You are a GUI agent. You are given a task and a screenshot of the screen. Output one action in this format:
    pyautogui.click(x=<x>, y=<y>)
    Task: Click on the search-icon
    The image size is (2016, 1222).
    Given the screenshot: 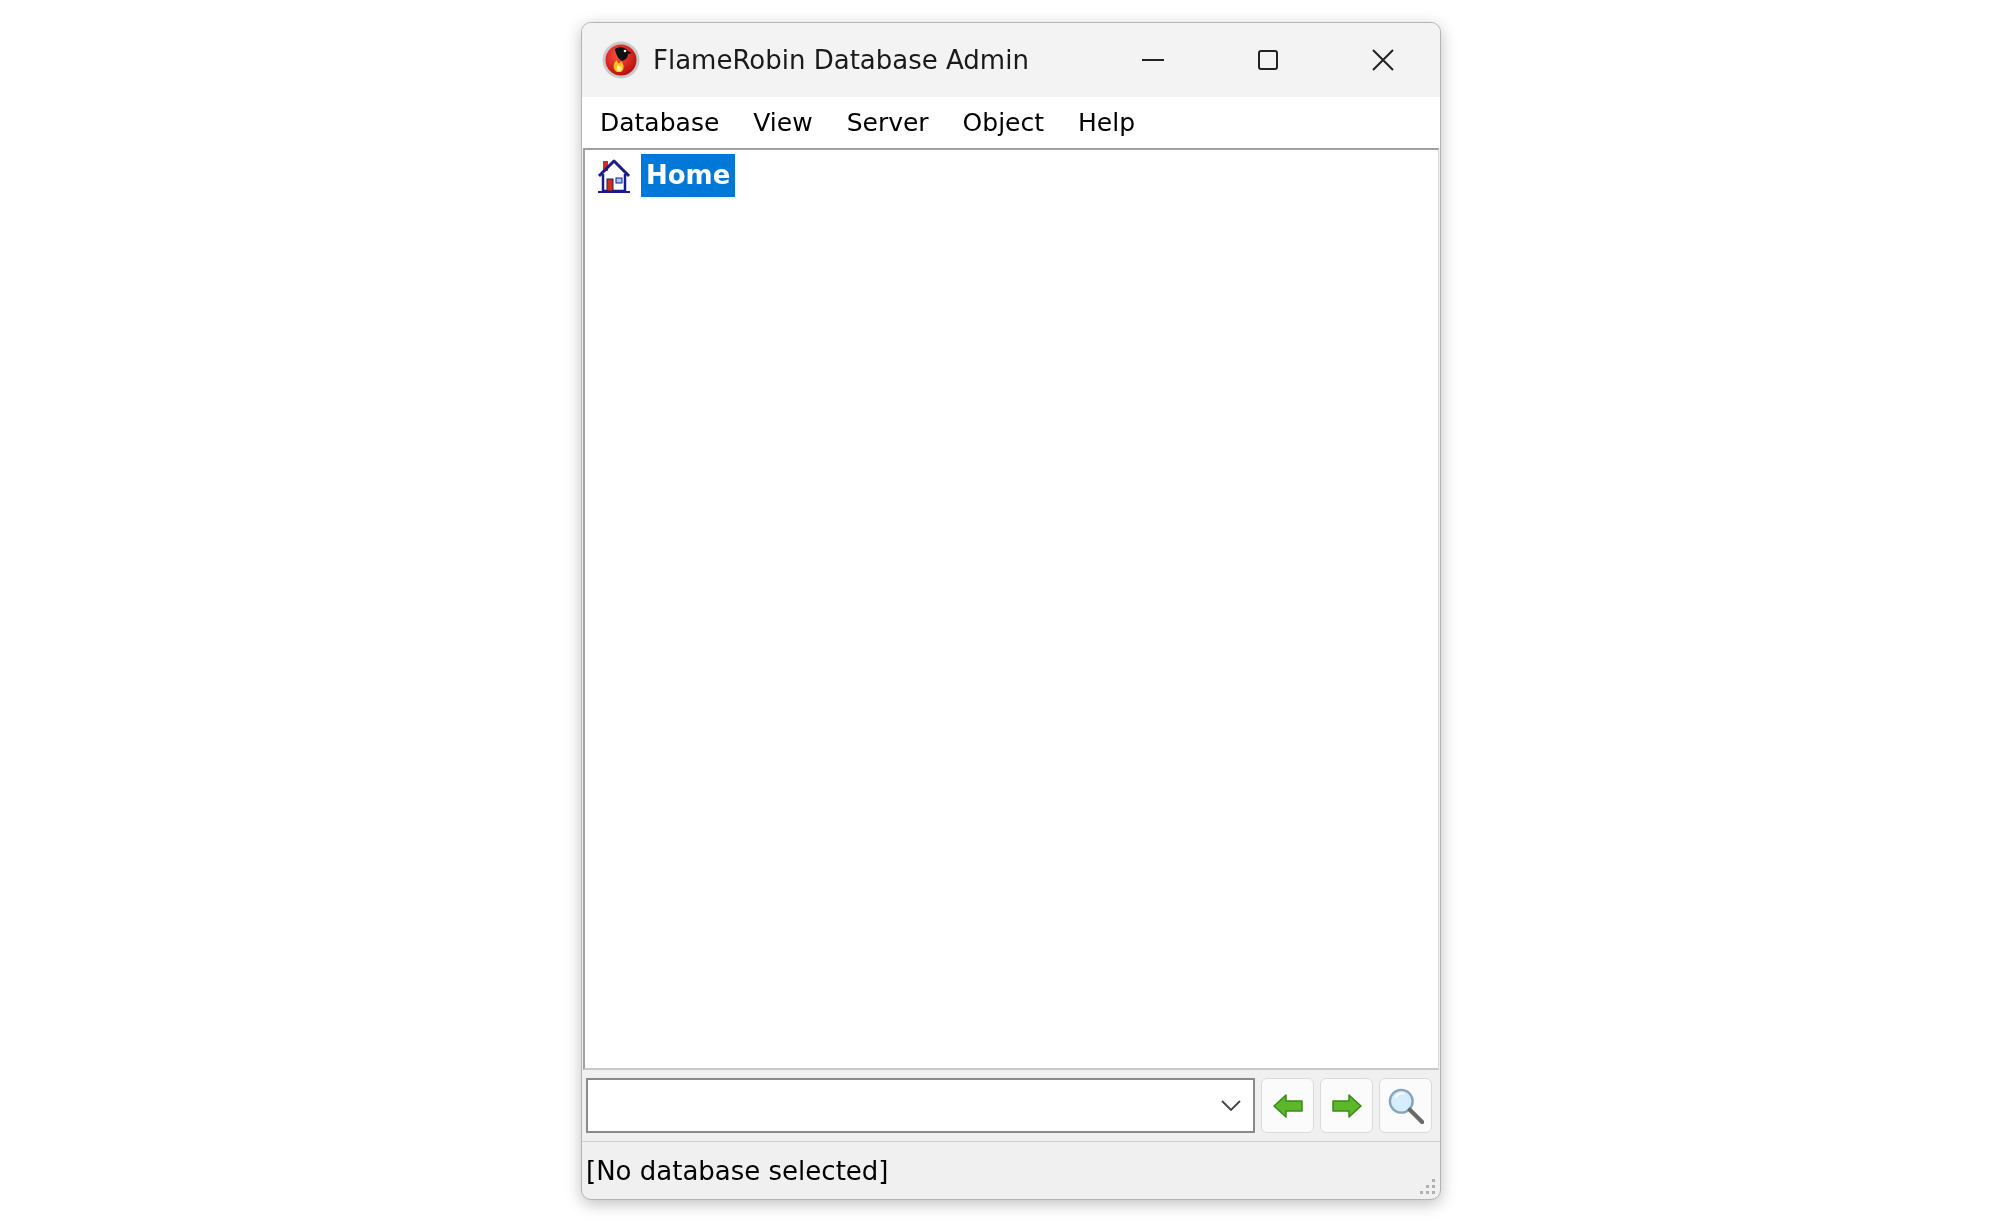 What is the action you would take?
    pyautogui.click(x=1405, y=1105)
    